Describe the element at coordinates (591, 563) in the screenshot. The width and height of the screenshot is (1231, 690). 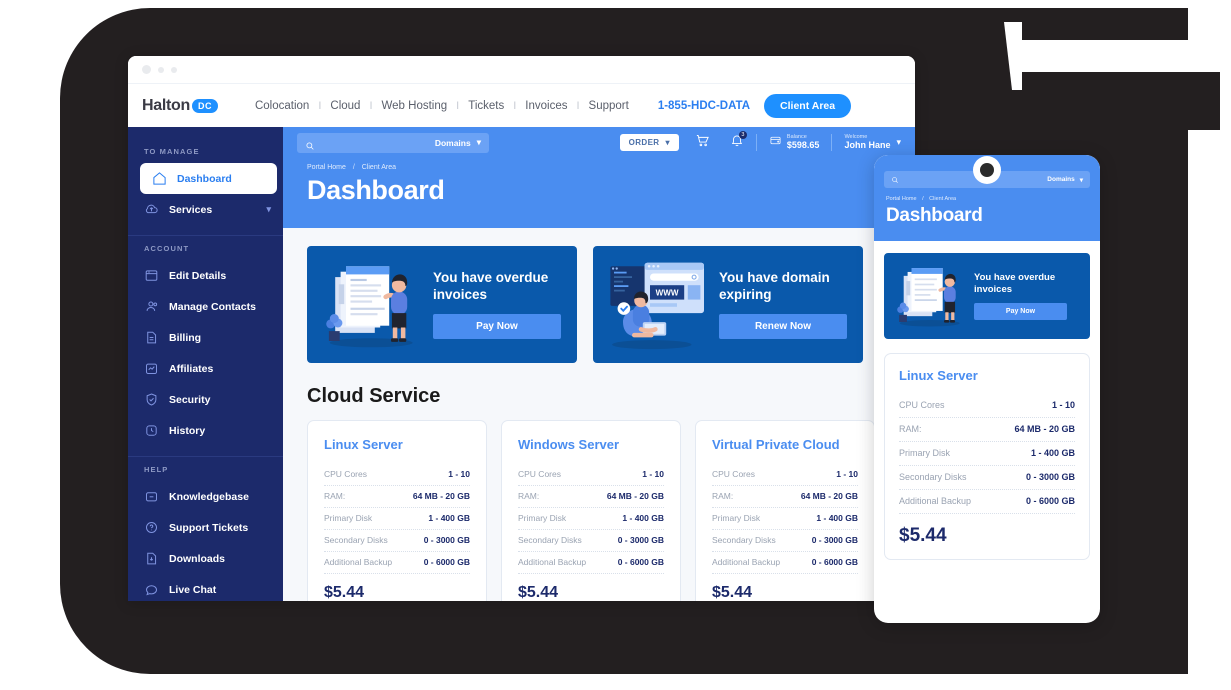
I see `plan-spec-row: Additional Backup 0 - 6000 GB` at that location.